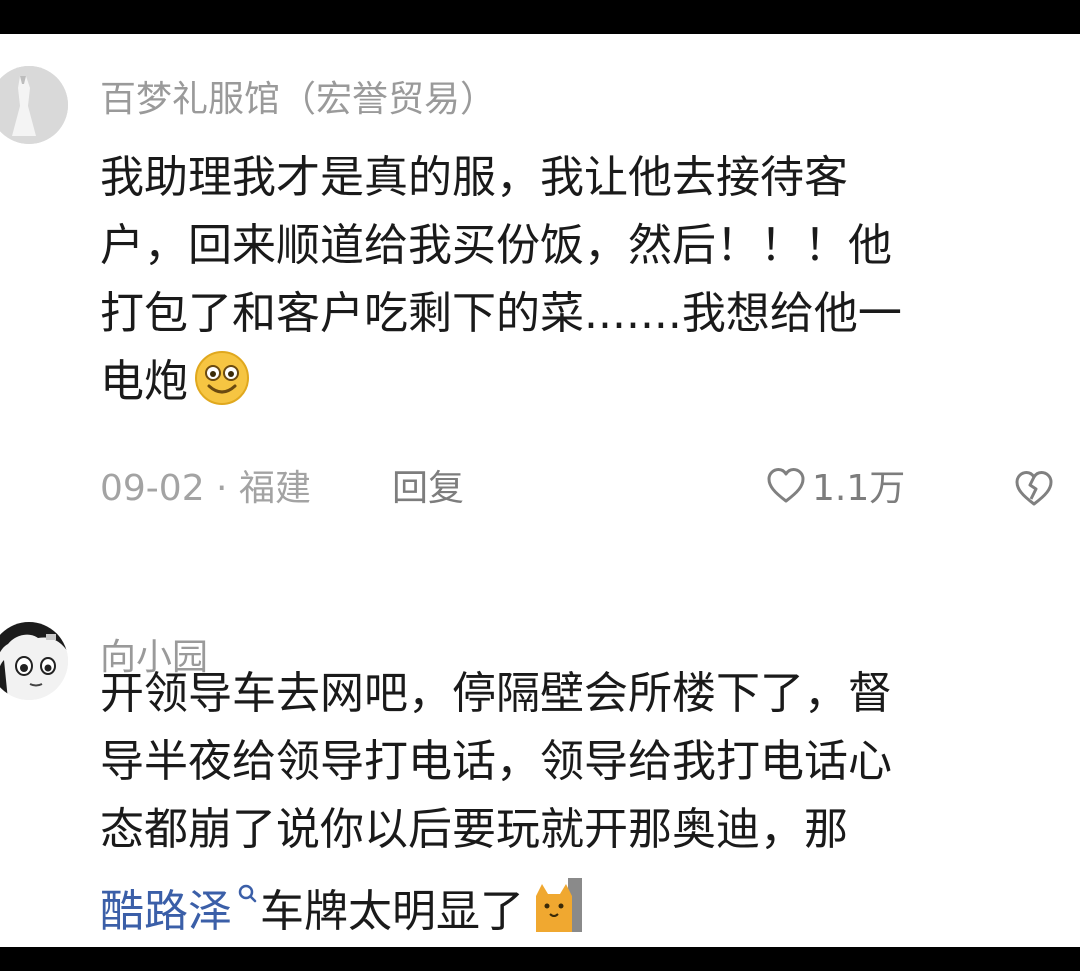  What do you see at coordinates (786, 486) in the screenshot?
I see `heart-icon` at bounding box center [786, 486].